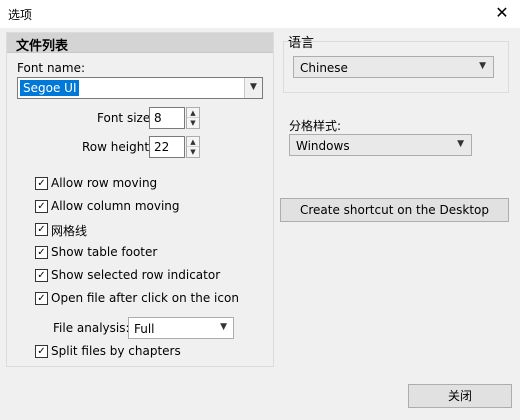  Describe the element at coordinates (167, 118) in the screenshot. I see `font-size-field: 8` at that location.